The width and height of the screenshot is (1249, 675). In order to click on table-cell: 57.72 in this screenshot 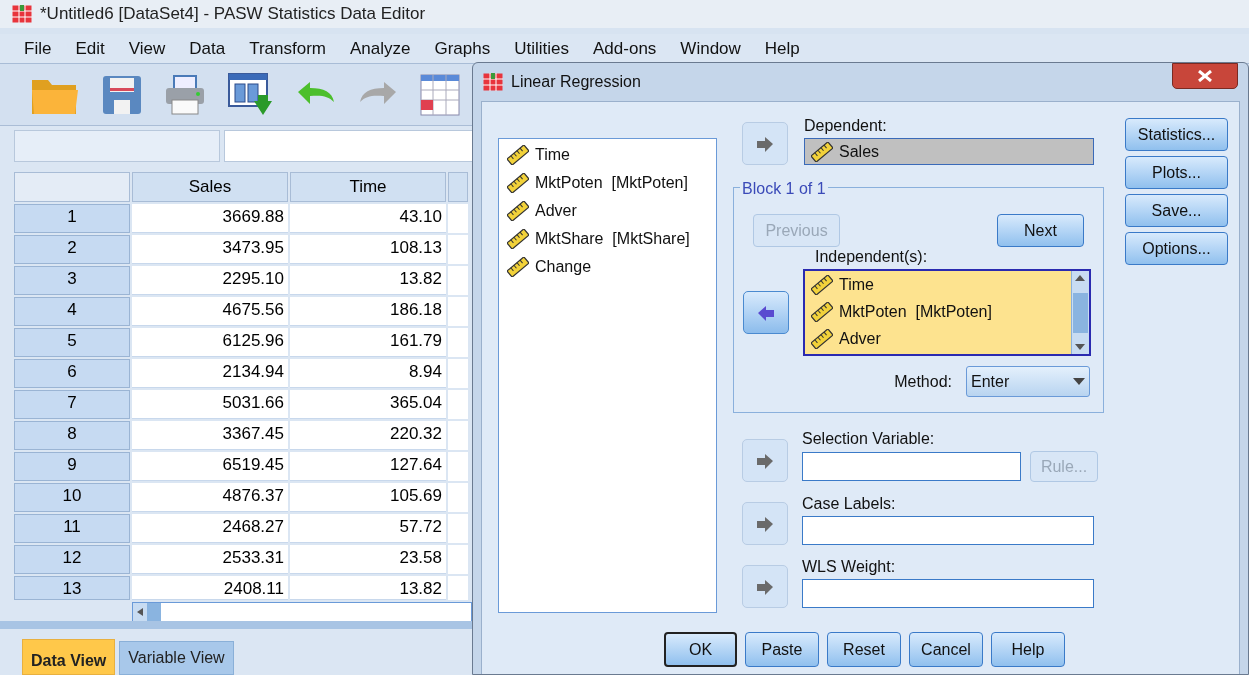, I will do `click(368, 528)`.